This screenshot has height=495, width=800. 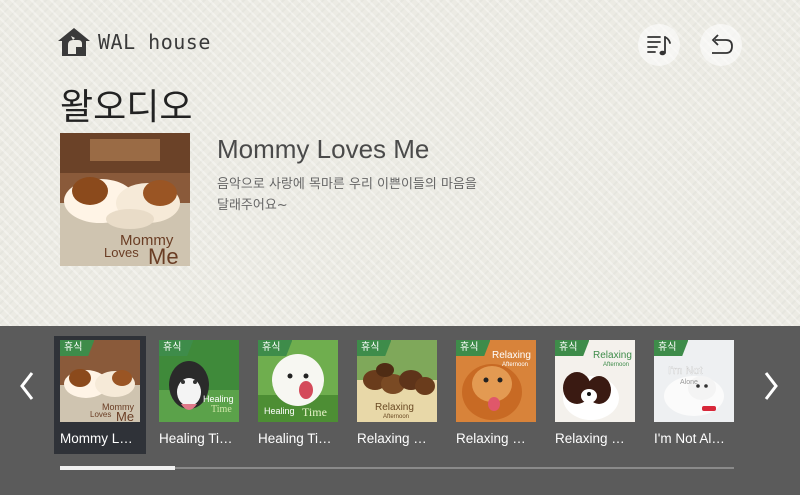 What do you see at coordinates (121, 252) in the screenshot?
I see `cover-text-line-2: Loves` at bounding box center [121, 252].